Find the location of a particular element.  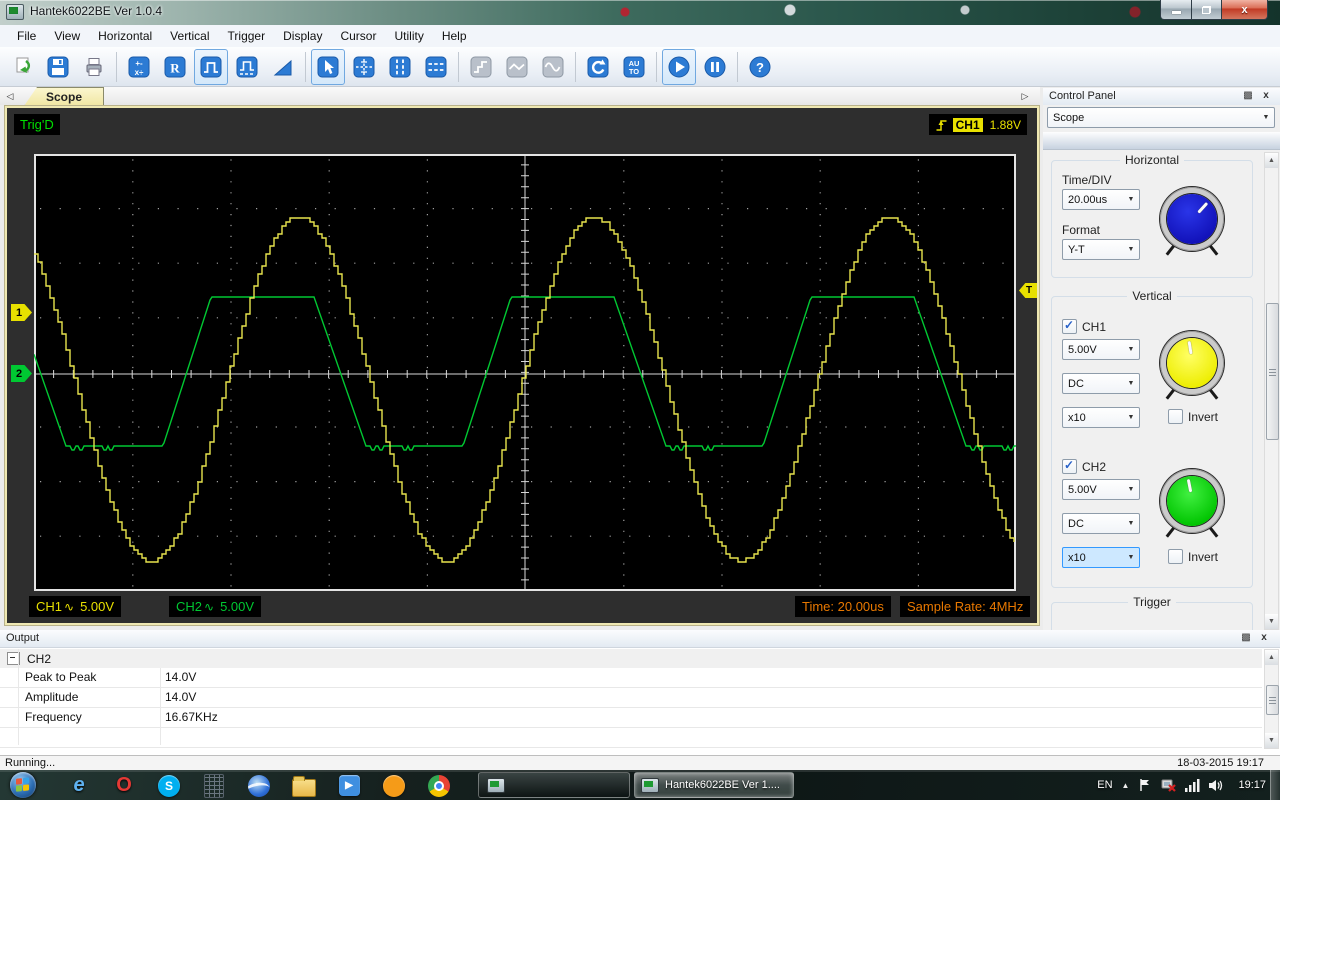

ch2-invert-checkbox: Invert is located at coordinates (1193, 556).